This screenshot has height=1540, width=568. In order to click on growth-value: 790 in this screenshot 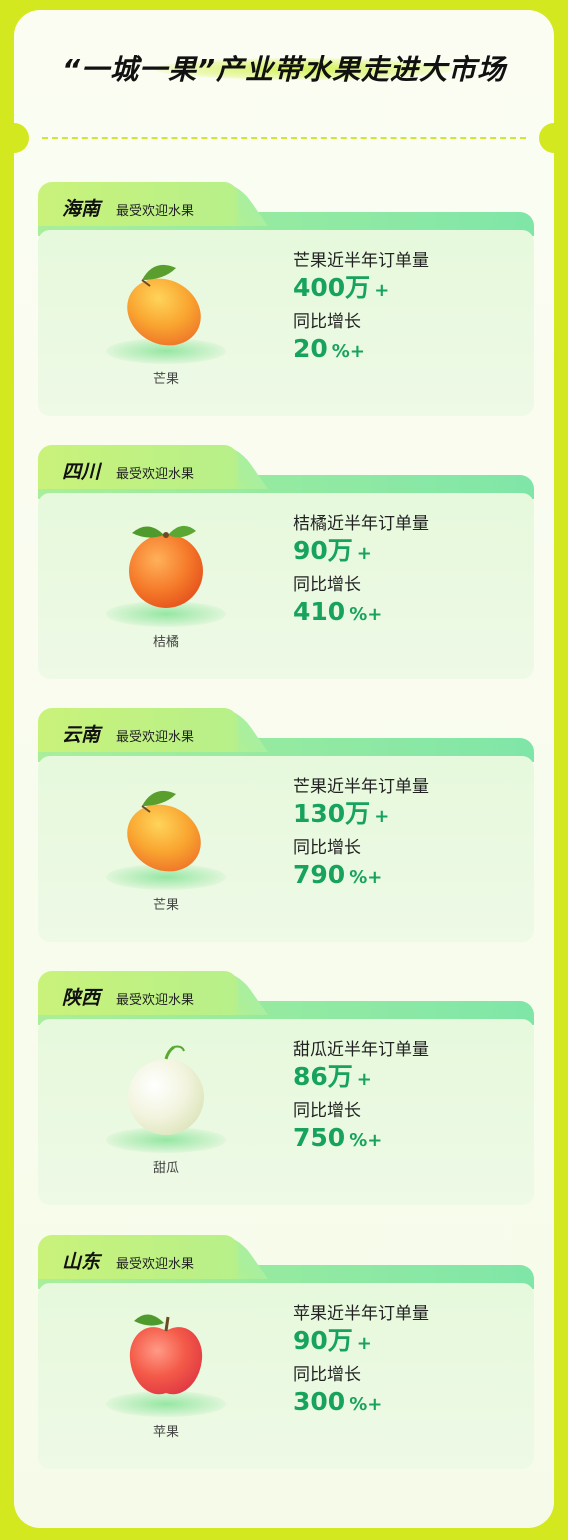, I will do `click(319, 874)`.